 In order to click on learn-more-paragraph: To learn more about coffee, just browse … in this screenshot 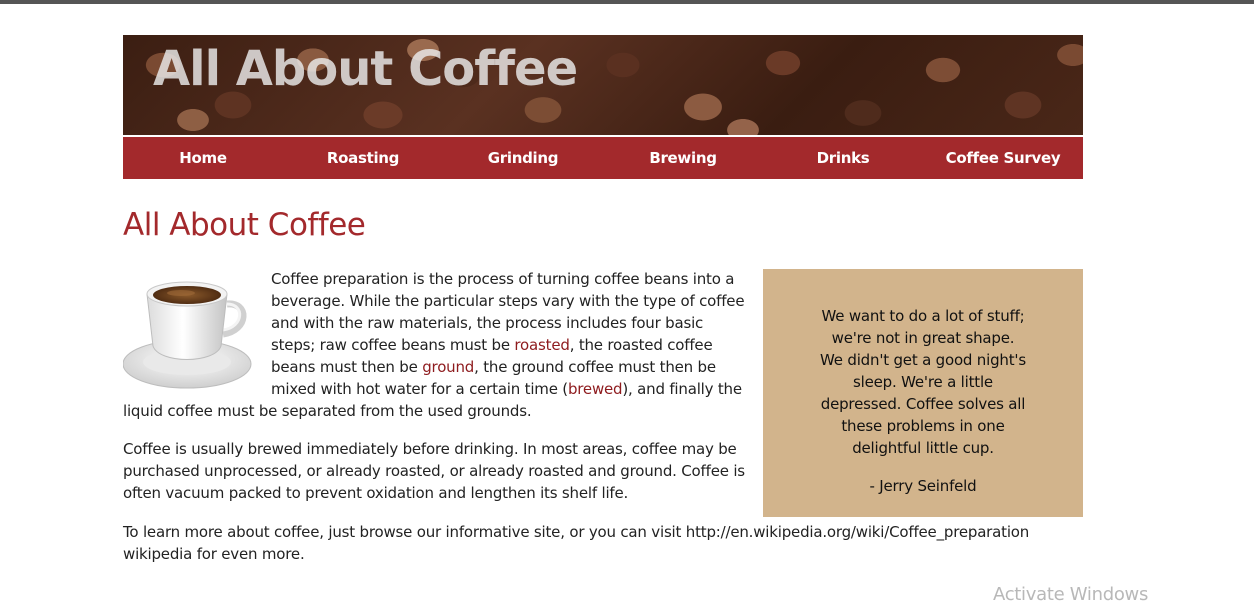, I will do `click(576, 543)`.